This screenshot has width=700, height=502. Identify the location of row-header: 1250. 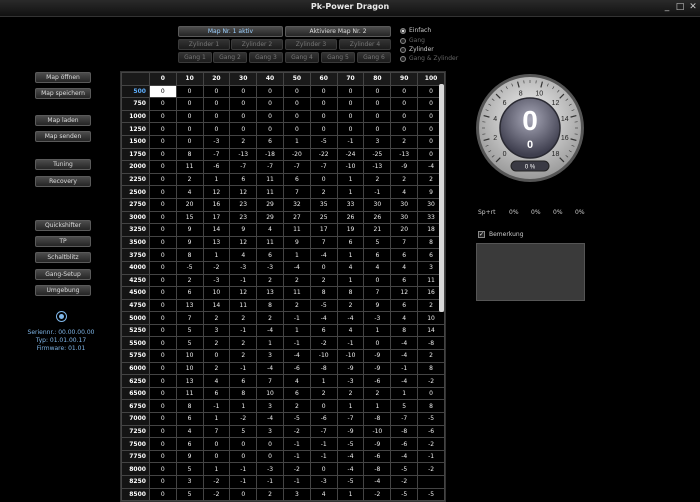
(135, 129).